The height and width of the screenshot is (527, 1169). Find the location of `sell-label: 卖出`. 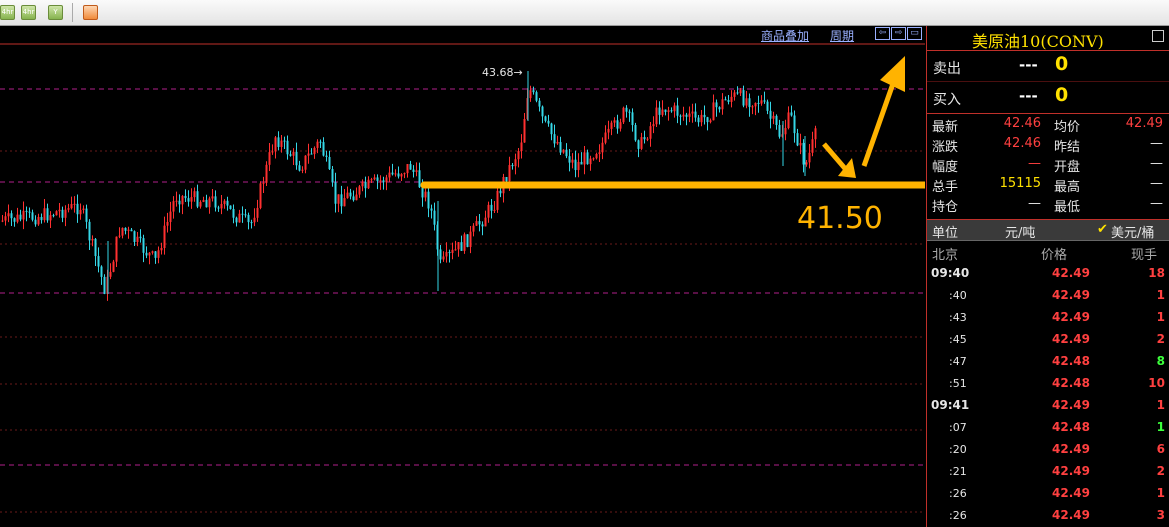

sell-label: 卖出 is located at coordinates (947, 69).